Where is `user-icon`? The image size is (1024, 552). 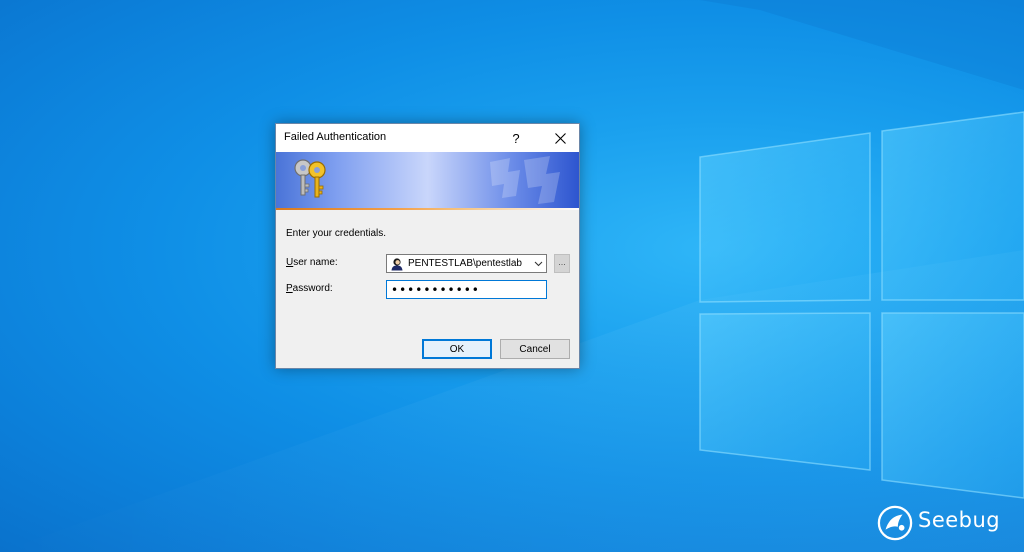
user-icon is located at coordinates (397, 264).